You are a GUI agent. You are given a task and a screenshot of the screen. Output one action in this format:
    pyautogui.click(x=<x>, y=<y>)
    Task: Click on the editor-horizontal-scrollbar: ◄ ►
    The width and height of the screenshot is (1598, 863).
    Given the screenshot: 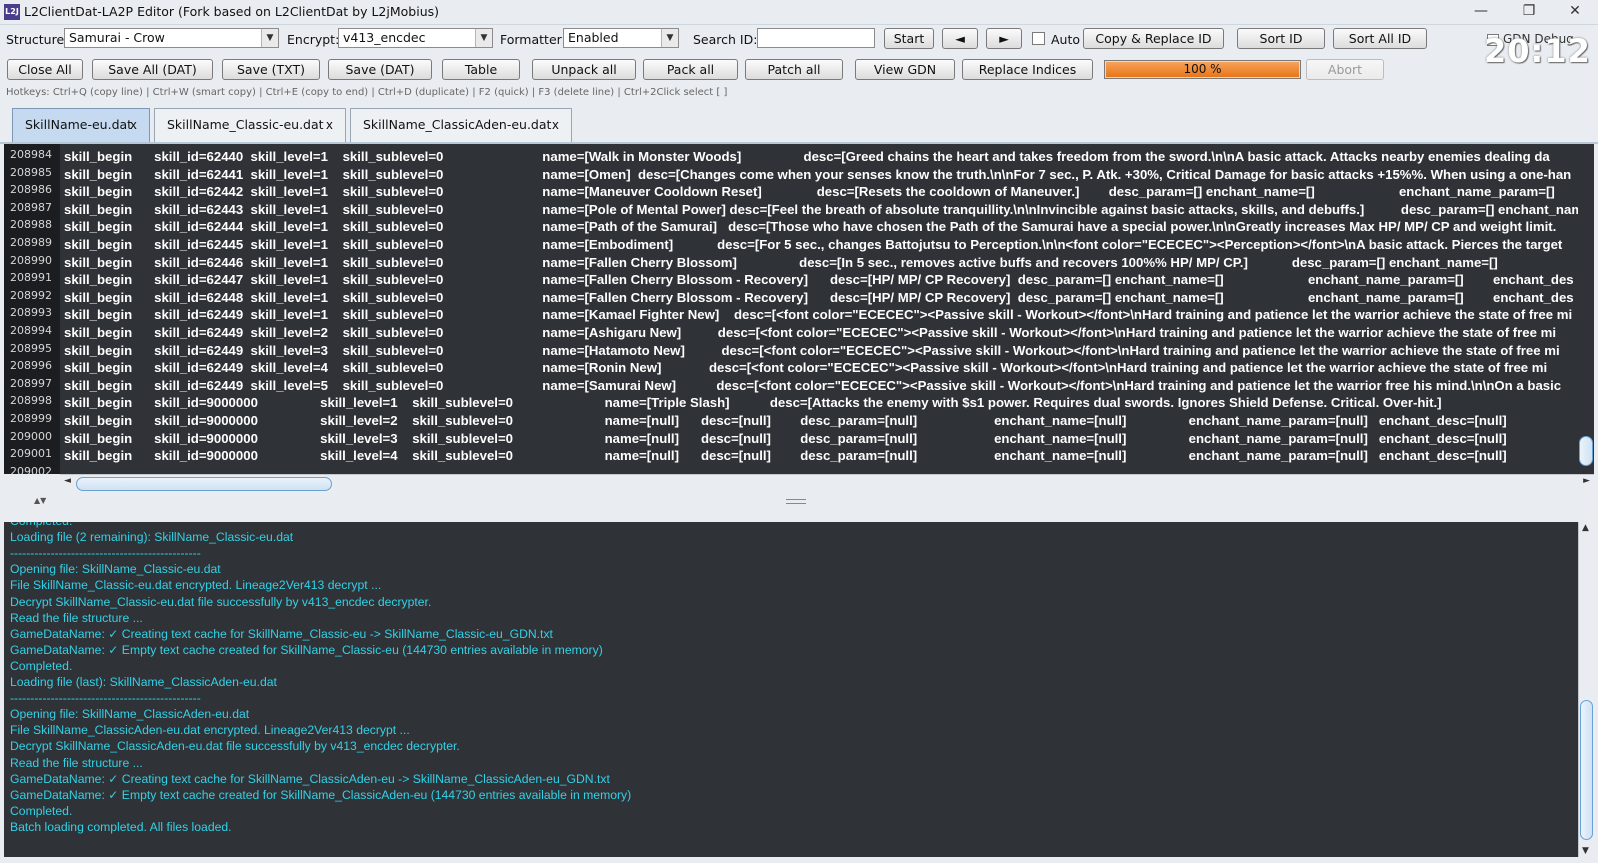 What is the action you would take?
    pyautogui.click(x=827, y=483)
    